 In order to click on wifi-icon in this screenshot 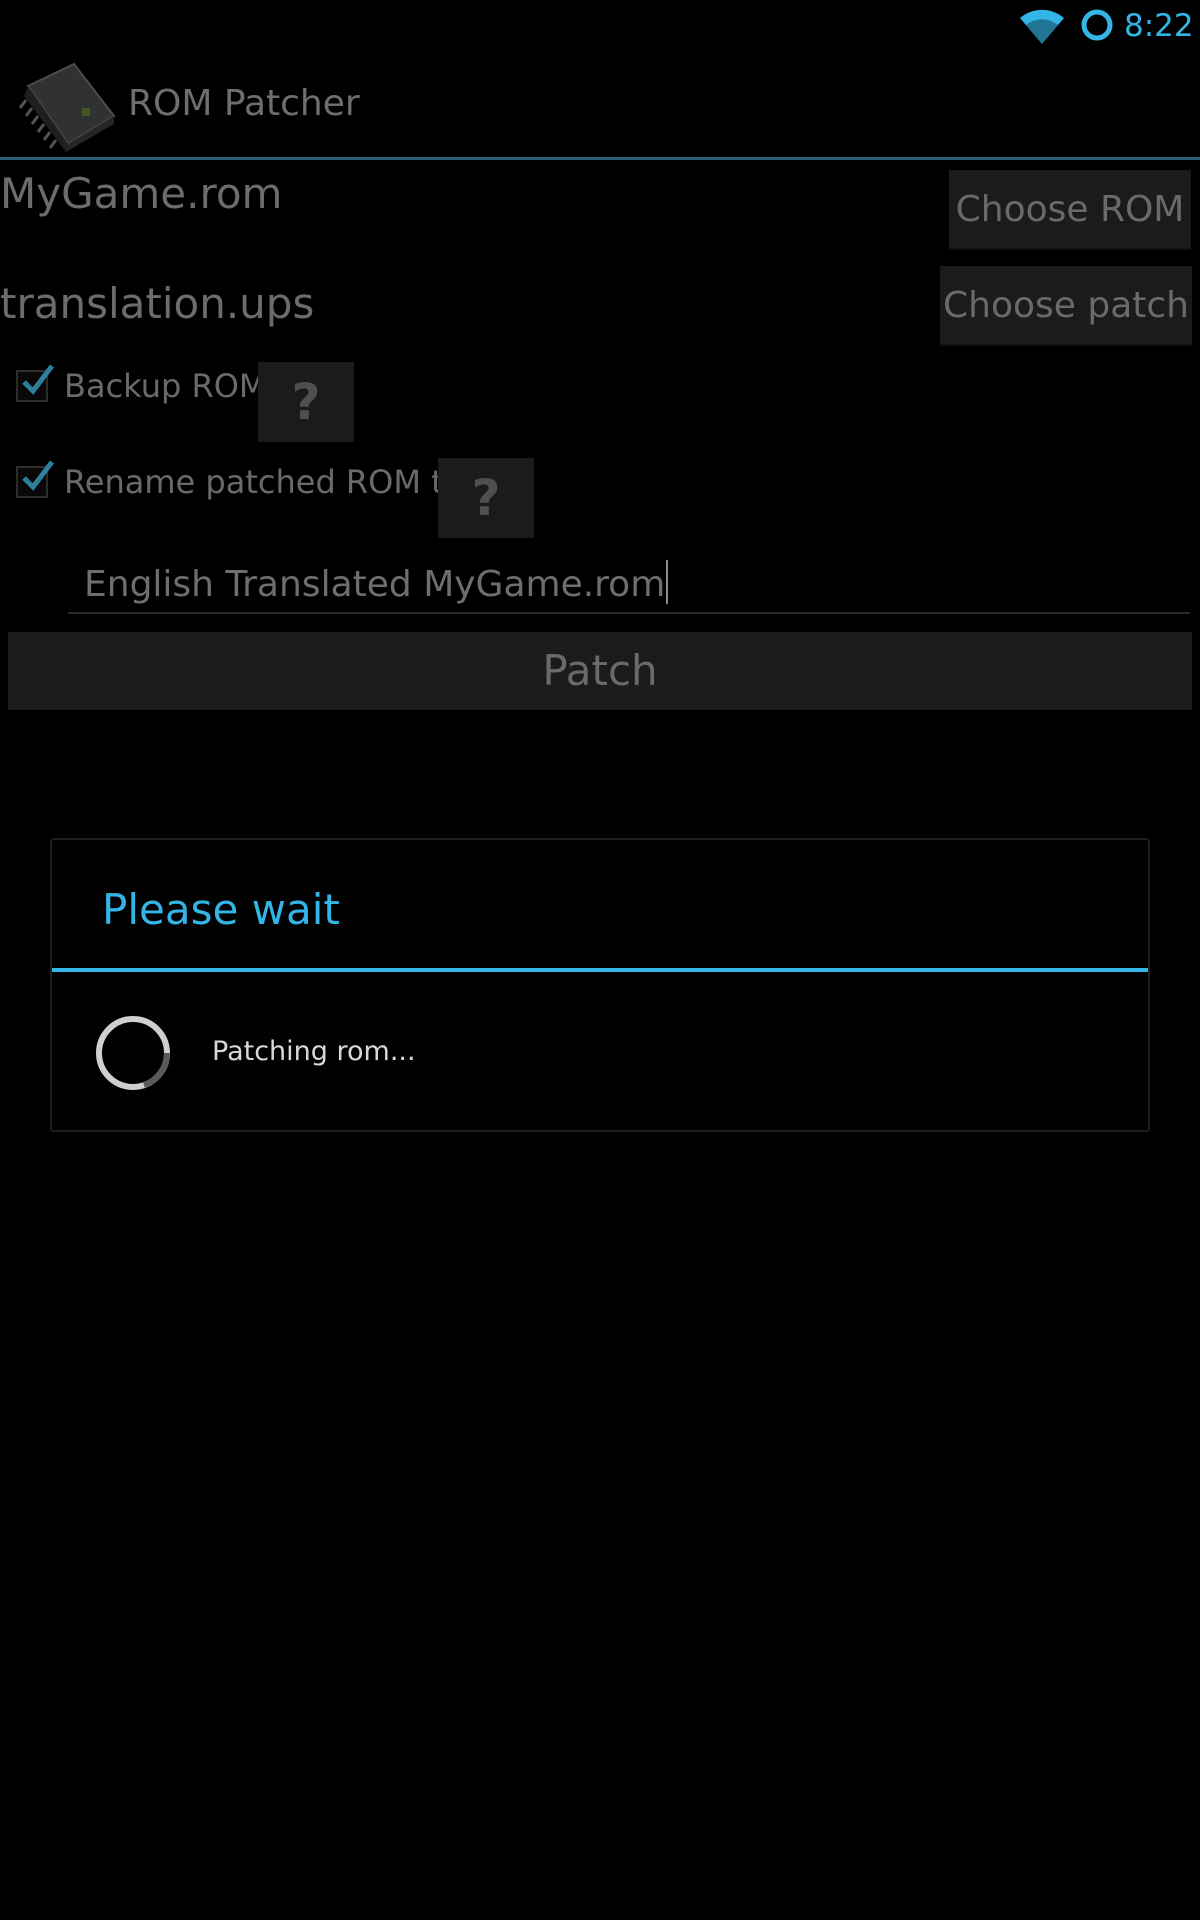, I will do `click(1042, 27)`.